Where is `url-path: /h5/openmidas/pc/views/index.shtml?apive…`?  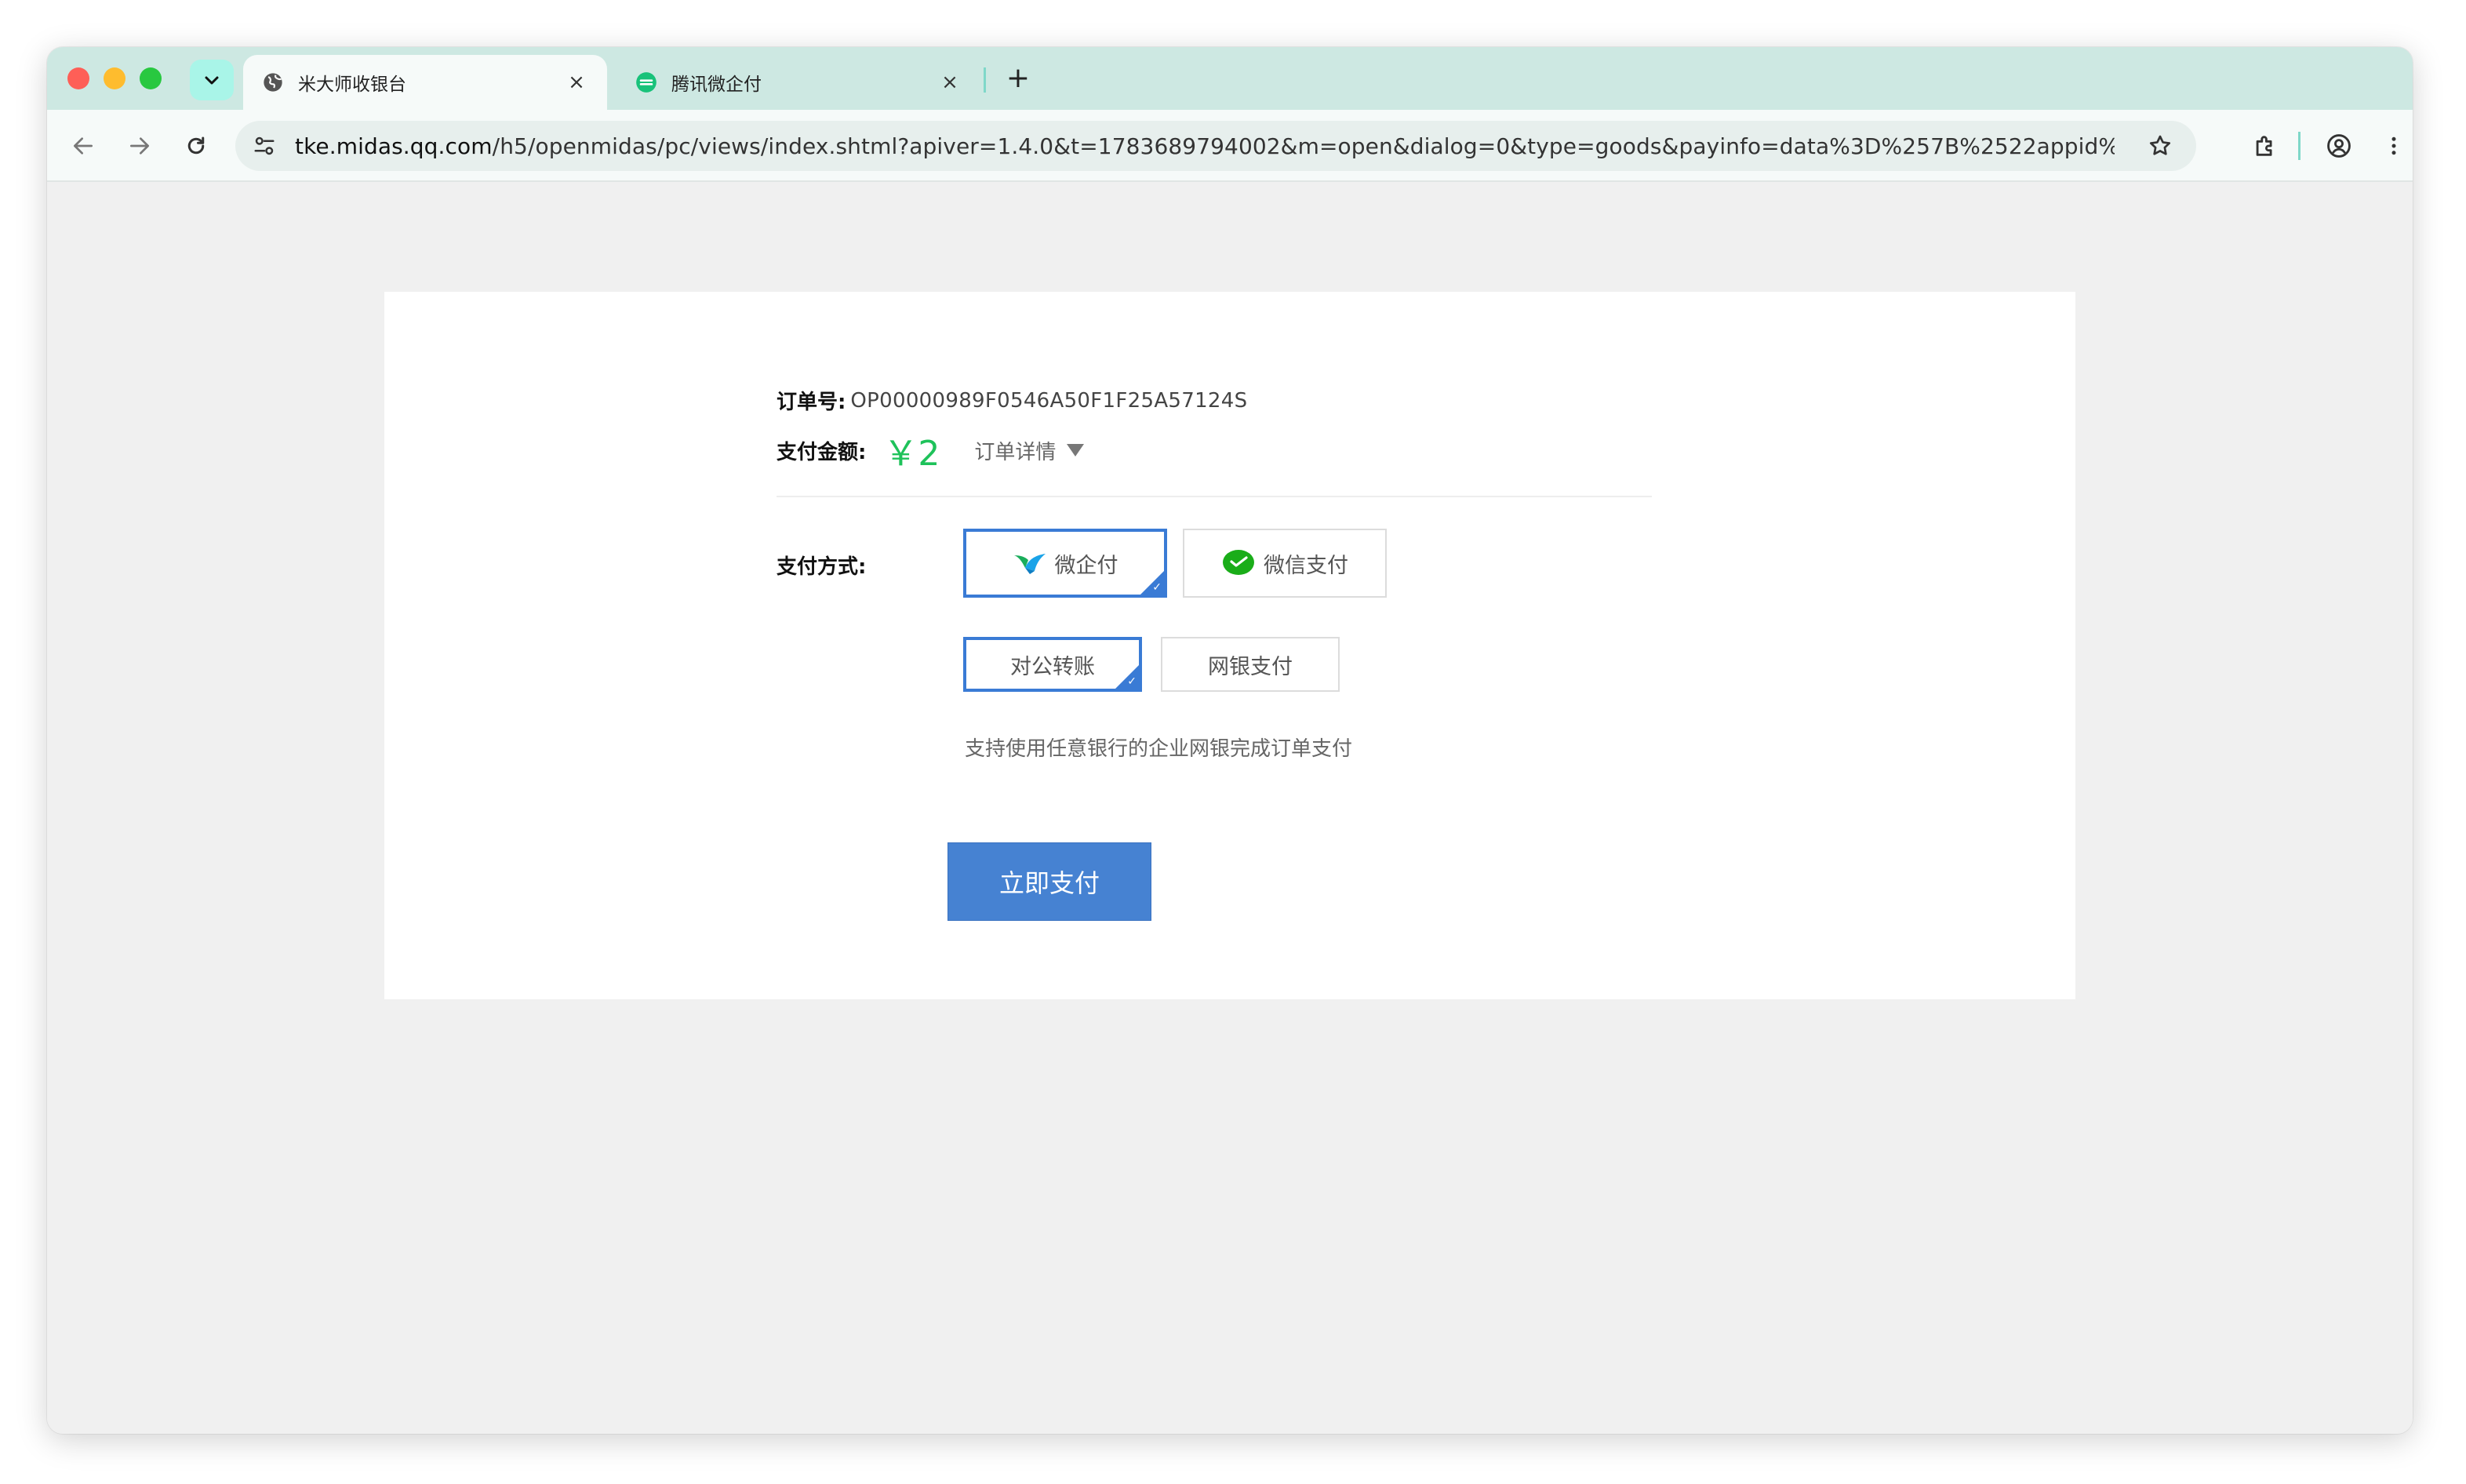 url-path: /h5/openmidas/pc/views/index.shtml?apive… is located at coordinates (1303, 146).